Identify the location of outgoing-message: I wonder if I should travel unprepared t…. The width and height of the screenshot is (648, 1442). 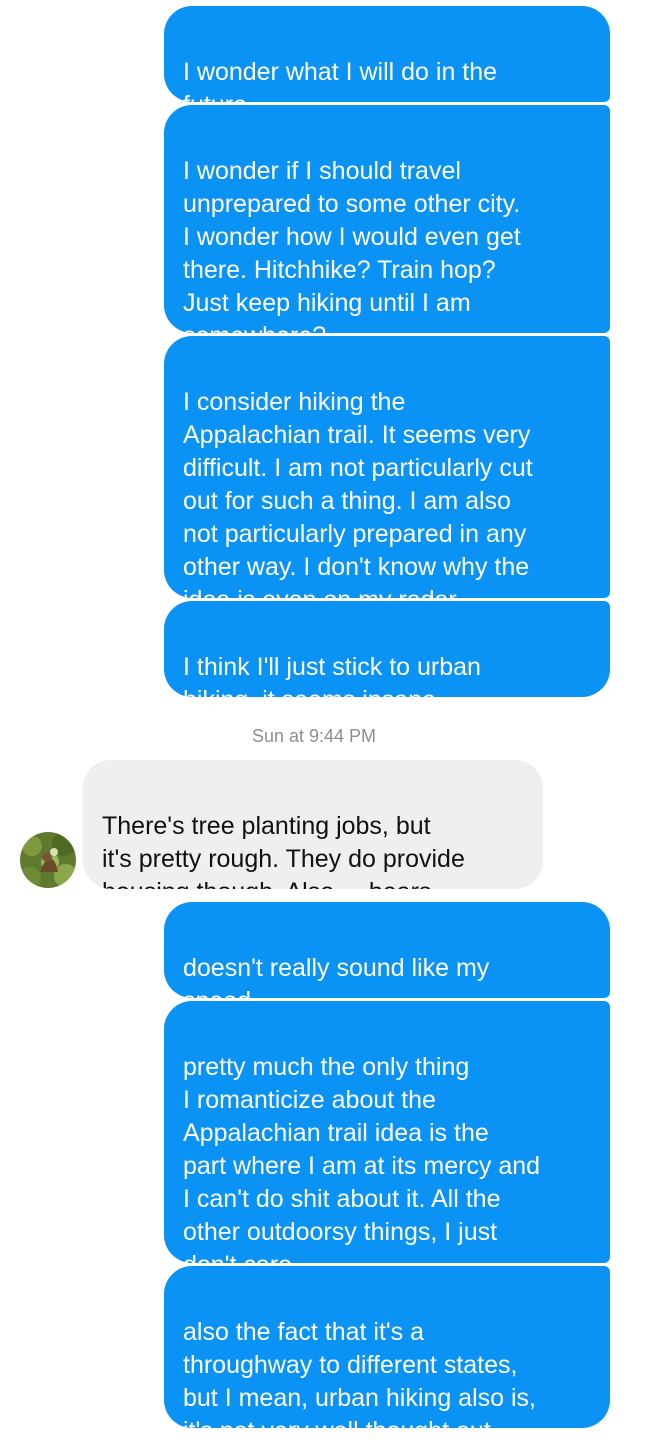
(387, 219).